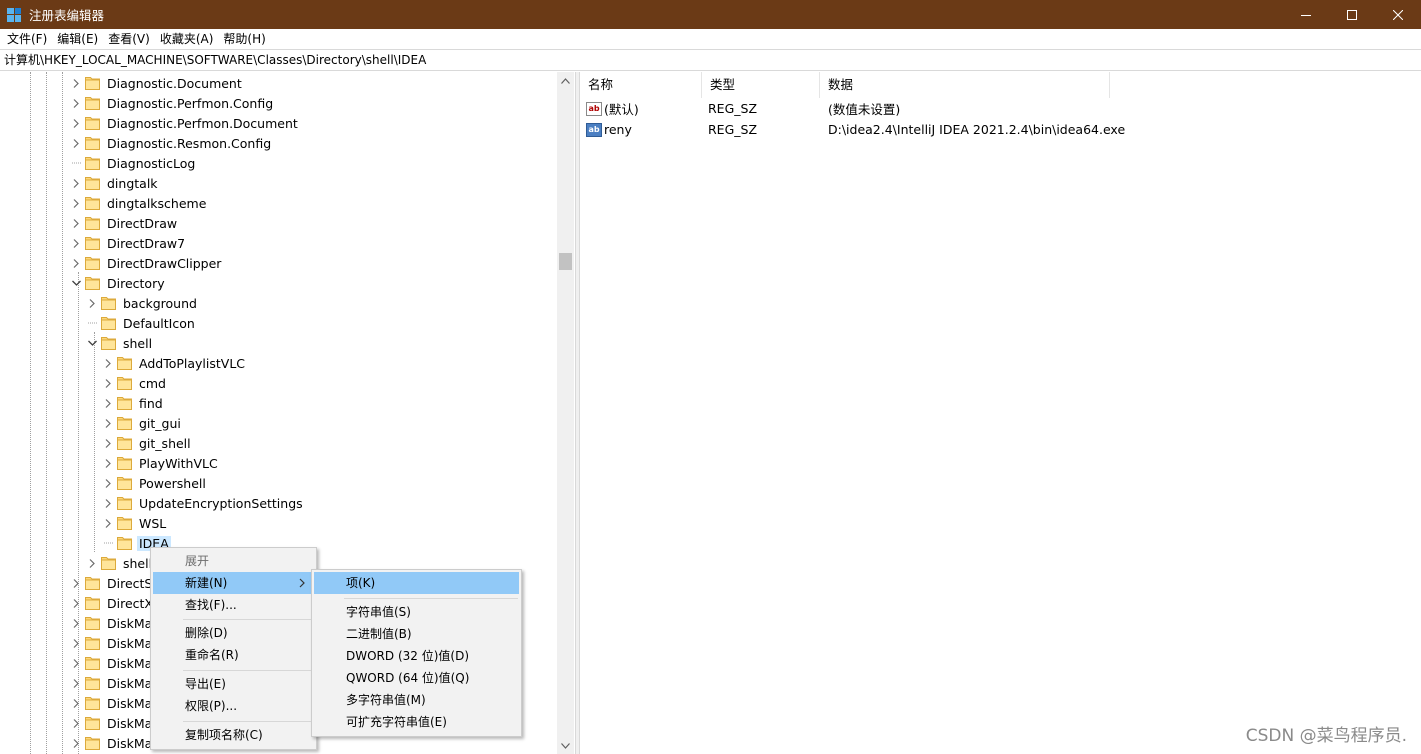  I want to click on ctx-expand: 展开, so click(233, 561).